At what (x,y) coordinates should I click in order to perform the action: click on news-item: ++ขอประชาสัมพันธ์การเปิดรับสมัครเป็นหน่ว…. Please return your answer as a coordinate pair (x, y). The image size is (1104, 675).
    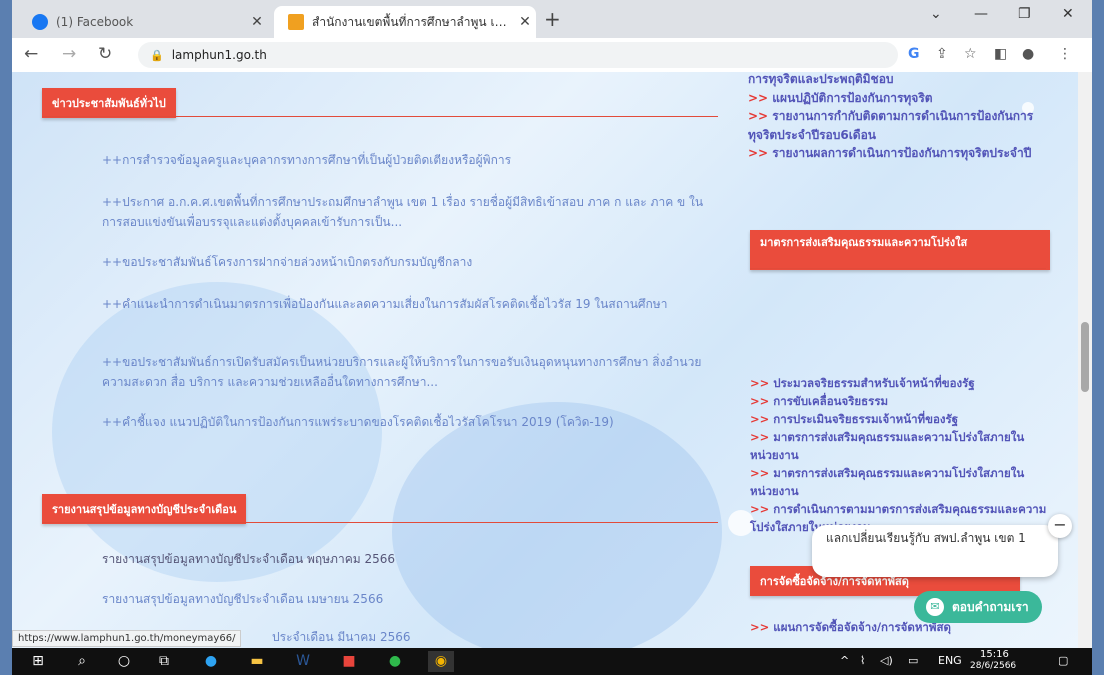
    Looking at the image, I should click on (407, 372).